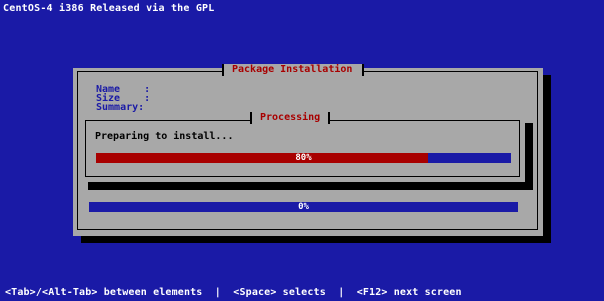 Image resolution: width=604 pixels, height=301 pixels. I want to click on overall-progress-label: 0%, so click(303, 207).